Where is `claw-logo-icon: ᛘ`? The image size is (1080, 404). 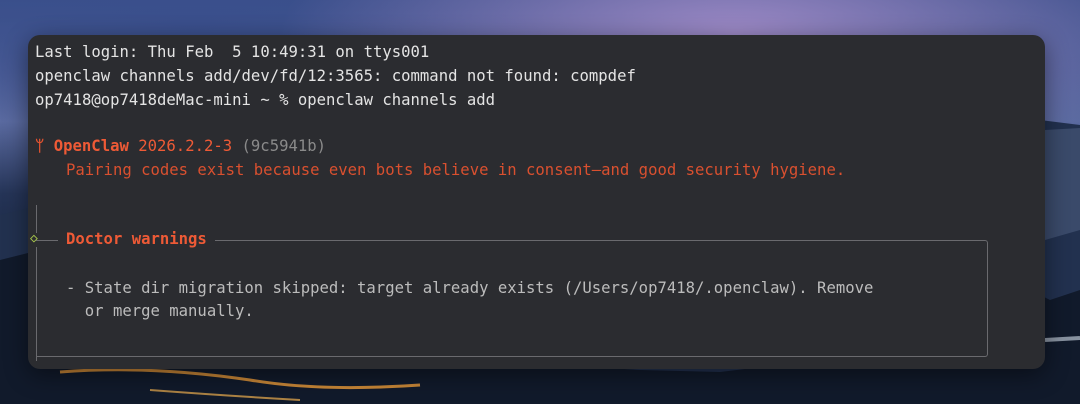
claw-logo-icon: ᛘ is located at coordinates (40, 146).